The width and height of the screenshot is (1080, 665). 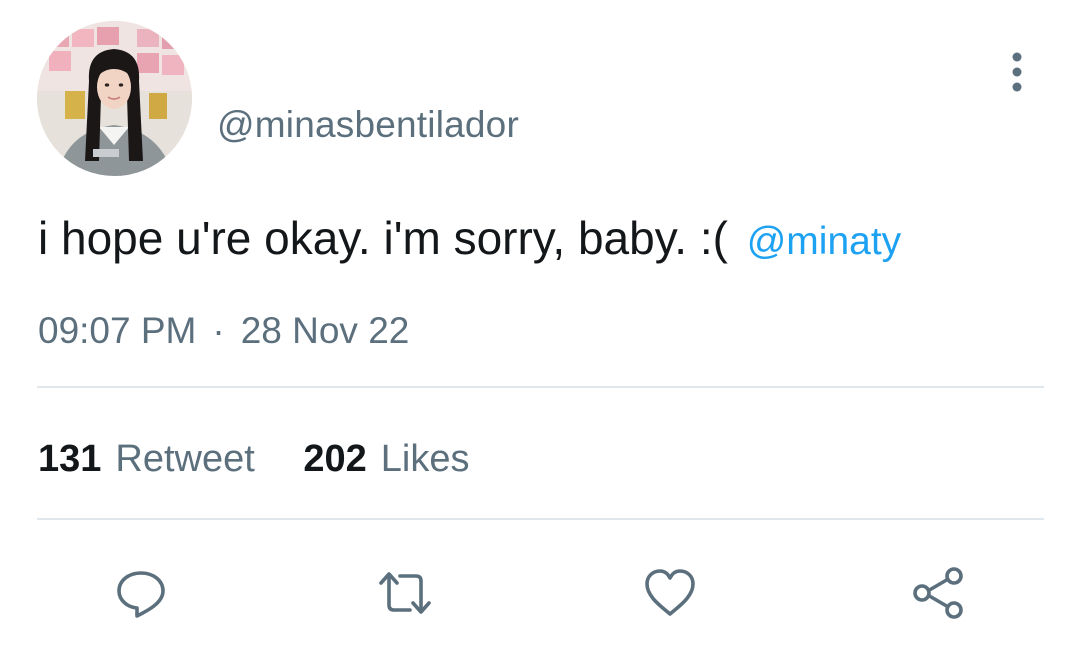 I want to click on avatar-image, so click(x=114, y=98).